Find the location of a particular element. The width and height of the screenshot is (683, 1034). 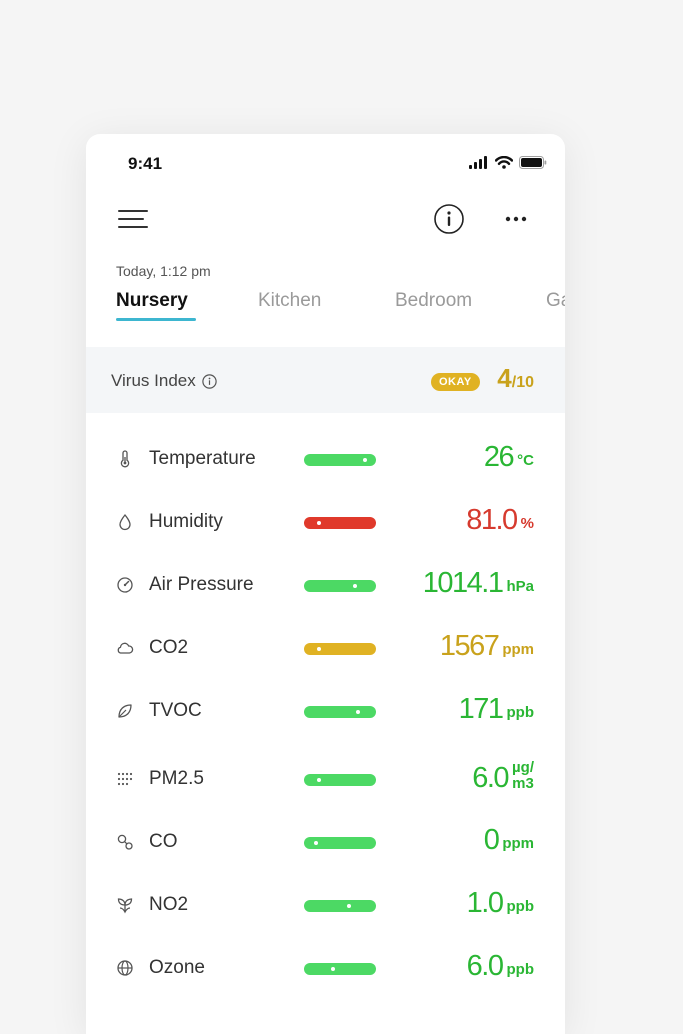

metric-value: 6.0 ppb is located at coordinates (500, 966).